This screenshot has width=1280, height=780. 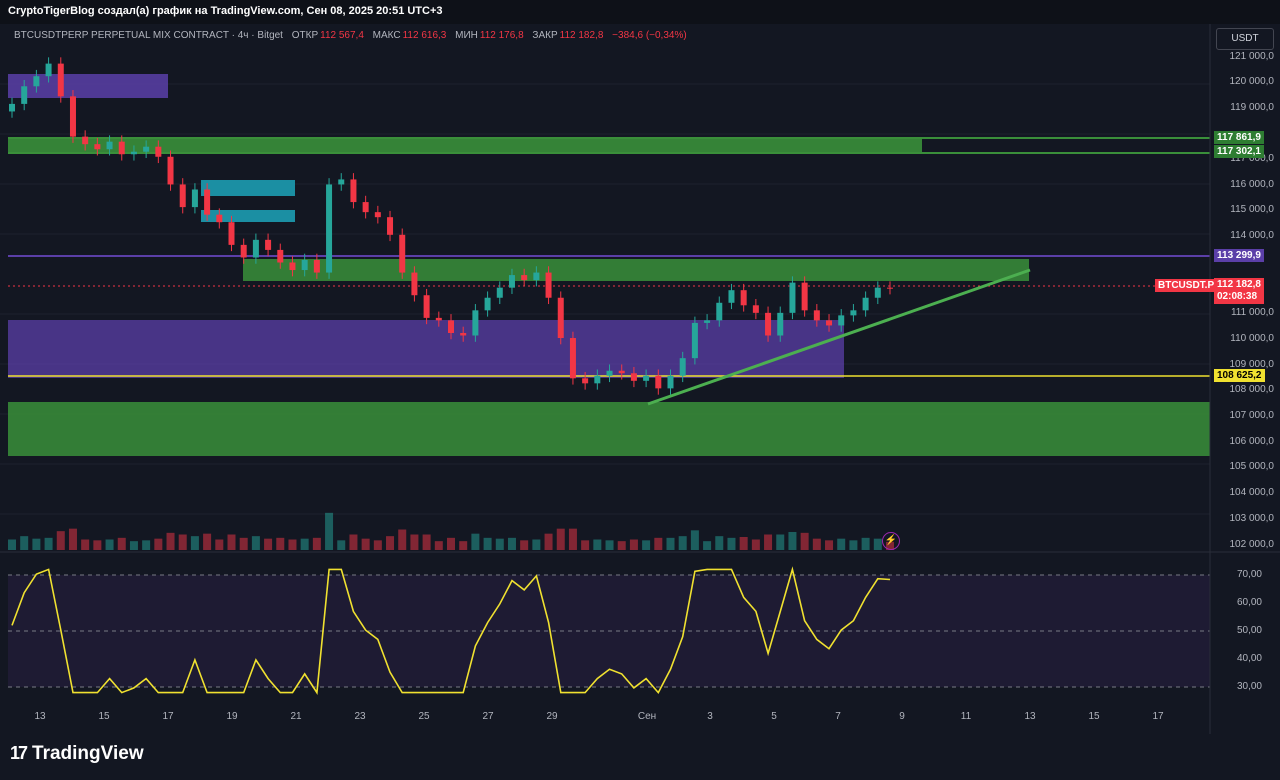 What do you see at coordinates (1252, 312) in the screenshot?
I see `price-tick-label: 111 000,0` at bounding box center [1252, 312].